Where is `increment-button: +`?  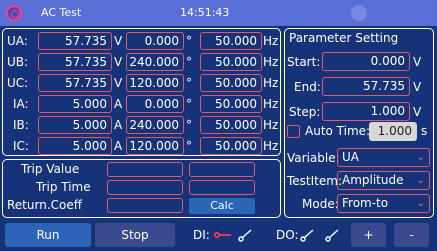
increment-button: + is located at coordinates (368, 235).